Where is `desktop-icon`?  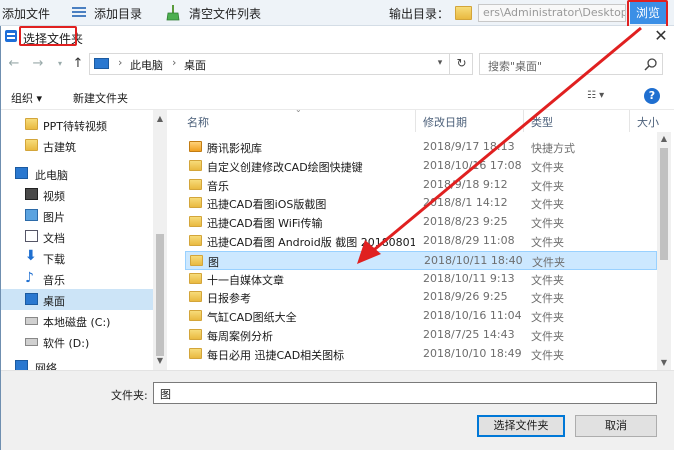
desktop-icon is located at coordinates (31, 299).